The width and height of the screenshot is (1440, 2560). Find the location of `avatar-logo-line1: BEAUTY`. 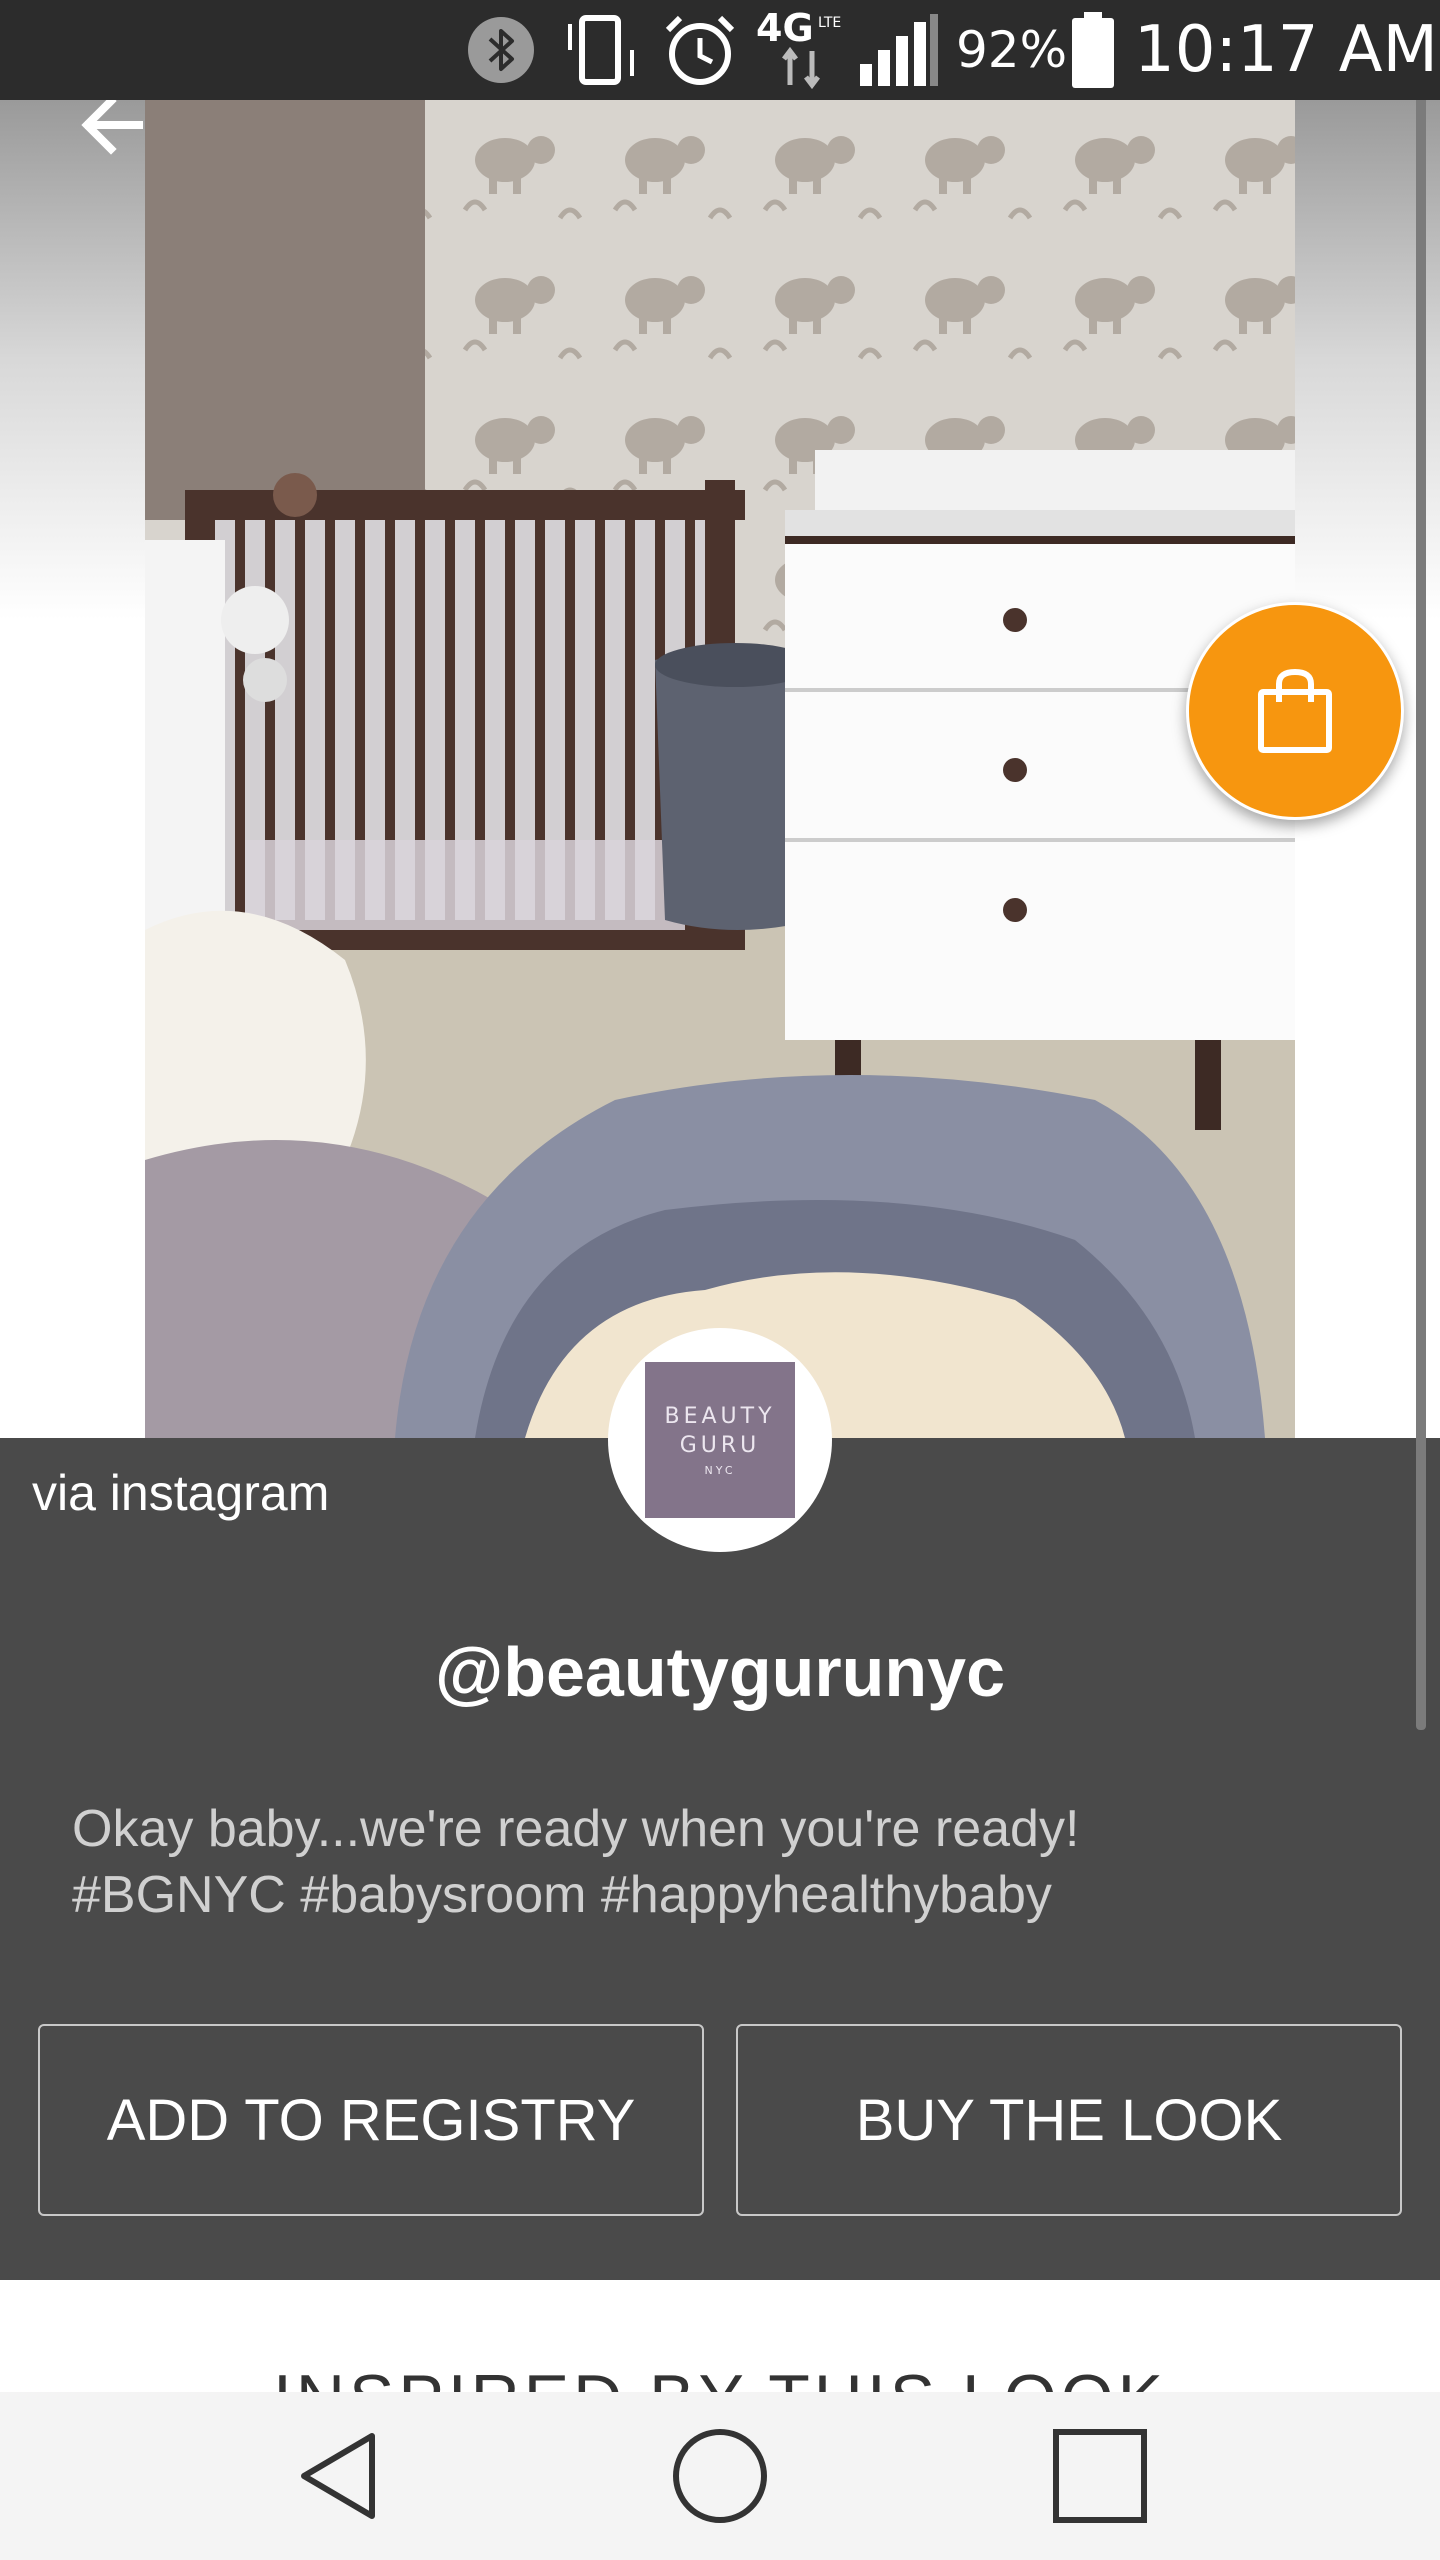

avatar-logo-line1: BEAUTY is located at coordinates (720, 1416).